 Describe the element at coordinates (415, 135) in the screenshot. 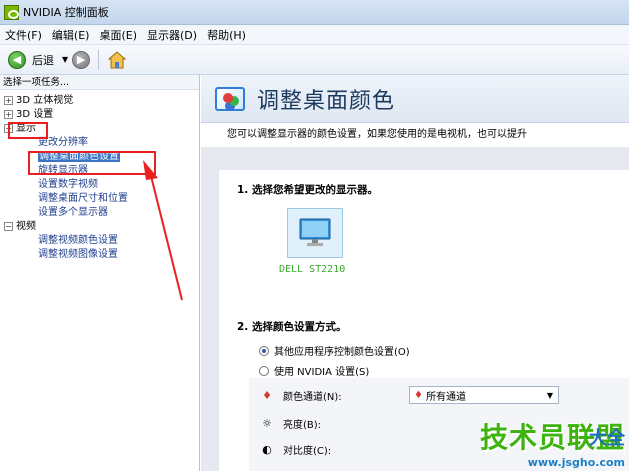

I see `page-description: 您可以调整显示器的颜色设置，如果您使用的是电视机，也可以提升` at that location.